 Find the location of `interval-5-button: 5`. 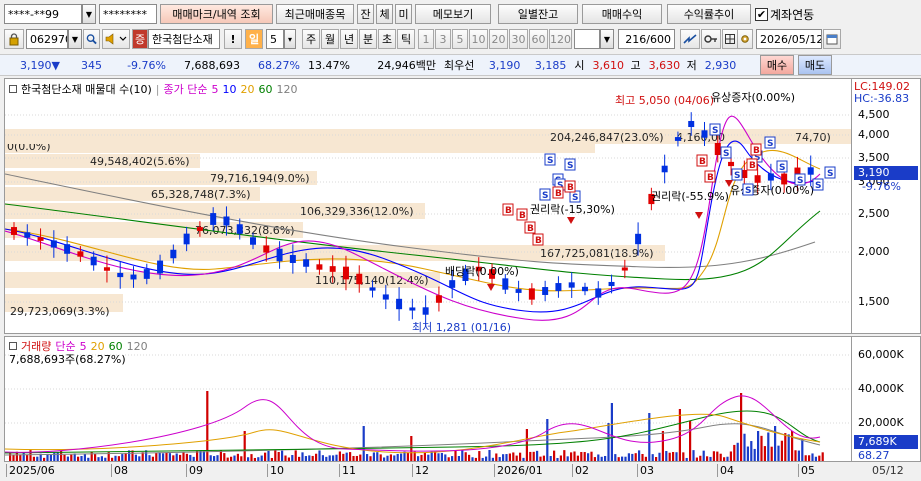

interval-5-button: 5 is located at coordinates (460, 39).